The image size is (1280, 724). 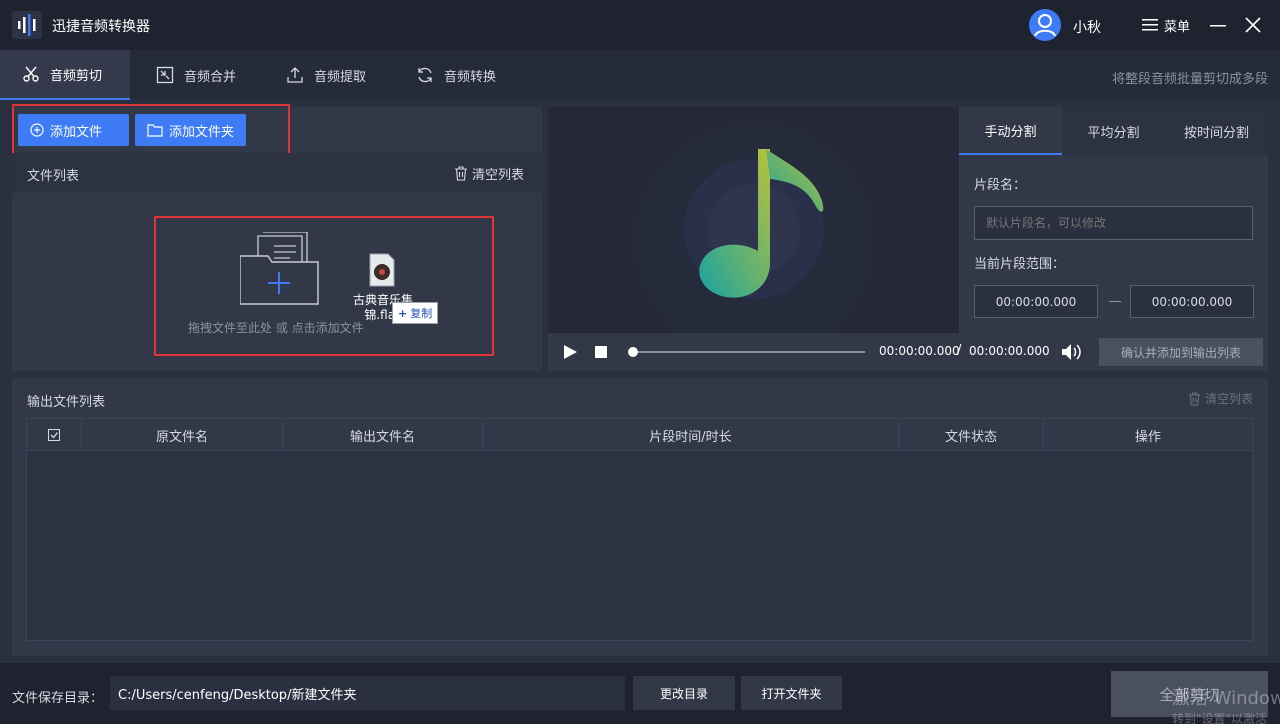 What do you see at coordinates (746, 352) in the screenshot?
I see `progress-track` at bounding box center [746, 352].